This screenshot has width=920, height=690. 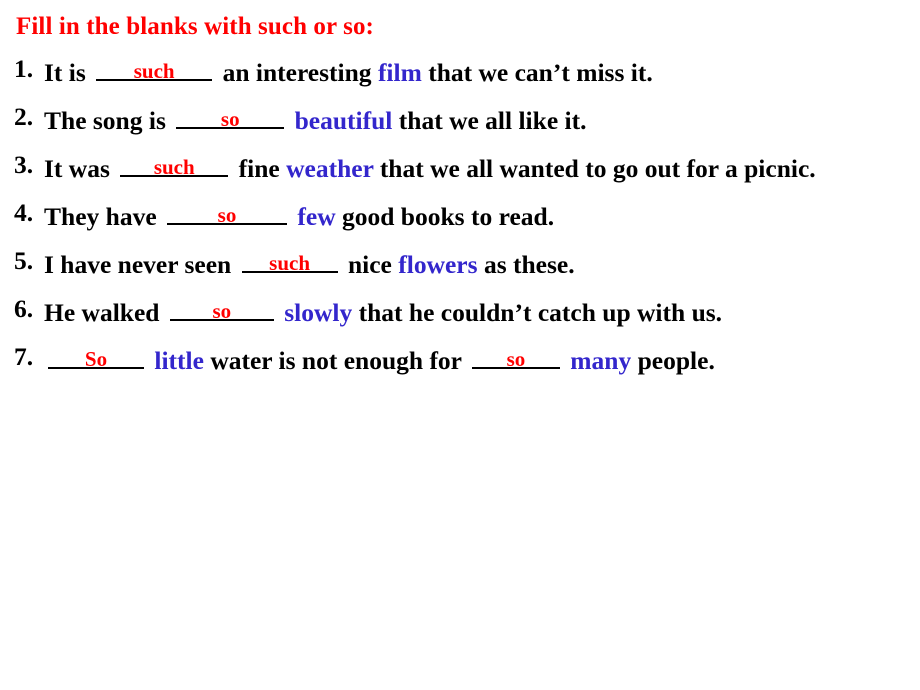 I want to click on sentence-part: an interesting, so click(x=297, y=72).